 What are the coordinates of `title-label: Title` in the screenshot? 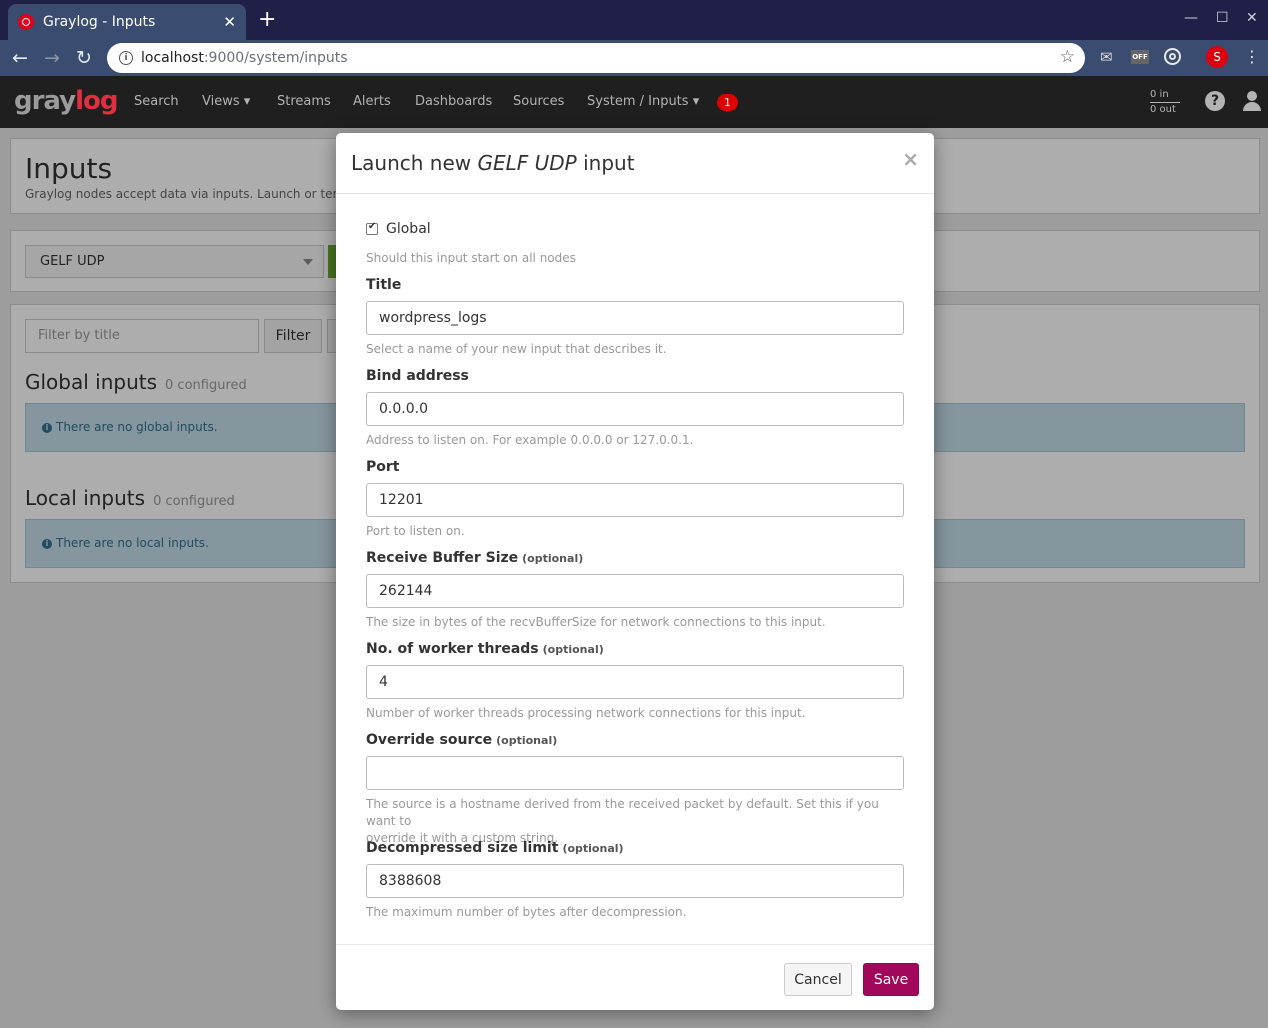 It's located at (384, 285).